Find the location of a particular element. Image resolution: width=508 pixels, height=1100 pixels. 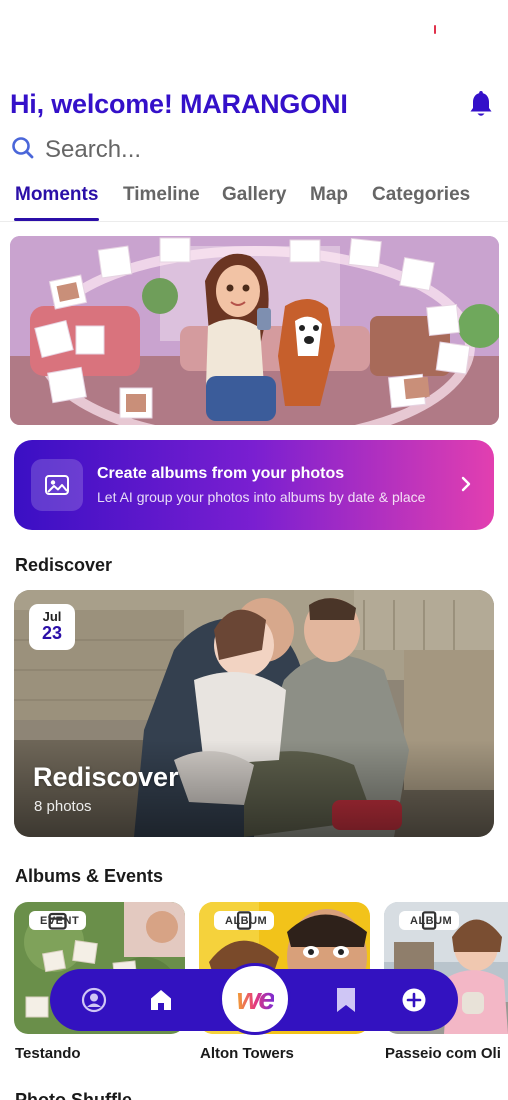

home-icon is located at coordinates (161, 1000).